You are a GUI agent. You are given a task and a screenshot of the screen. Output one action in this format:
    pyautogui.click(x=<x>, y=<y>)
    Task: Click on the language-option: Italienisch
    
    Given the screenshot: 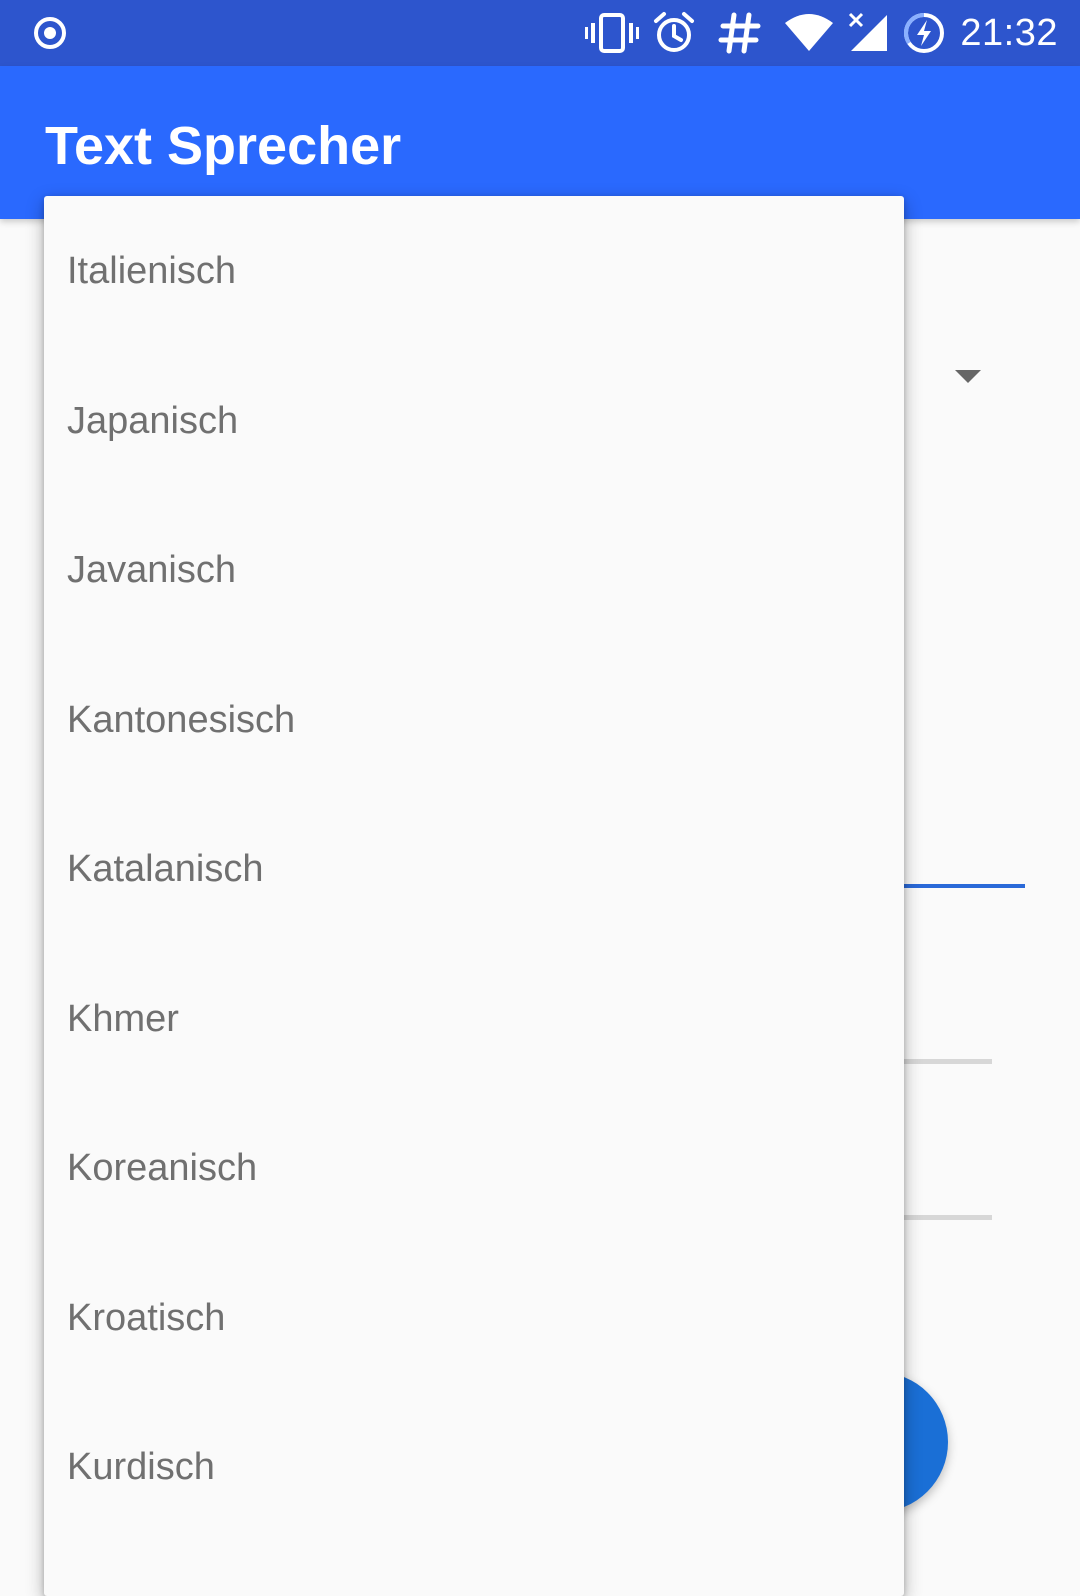 What is the action you would take?
    pyautogui.click(x=474, y=271)
    